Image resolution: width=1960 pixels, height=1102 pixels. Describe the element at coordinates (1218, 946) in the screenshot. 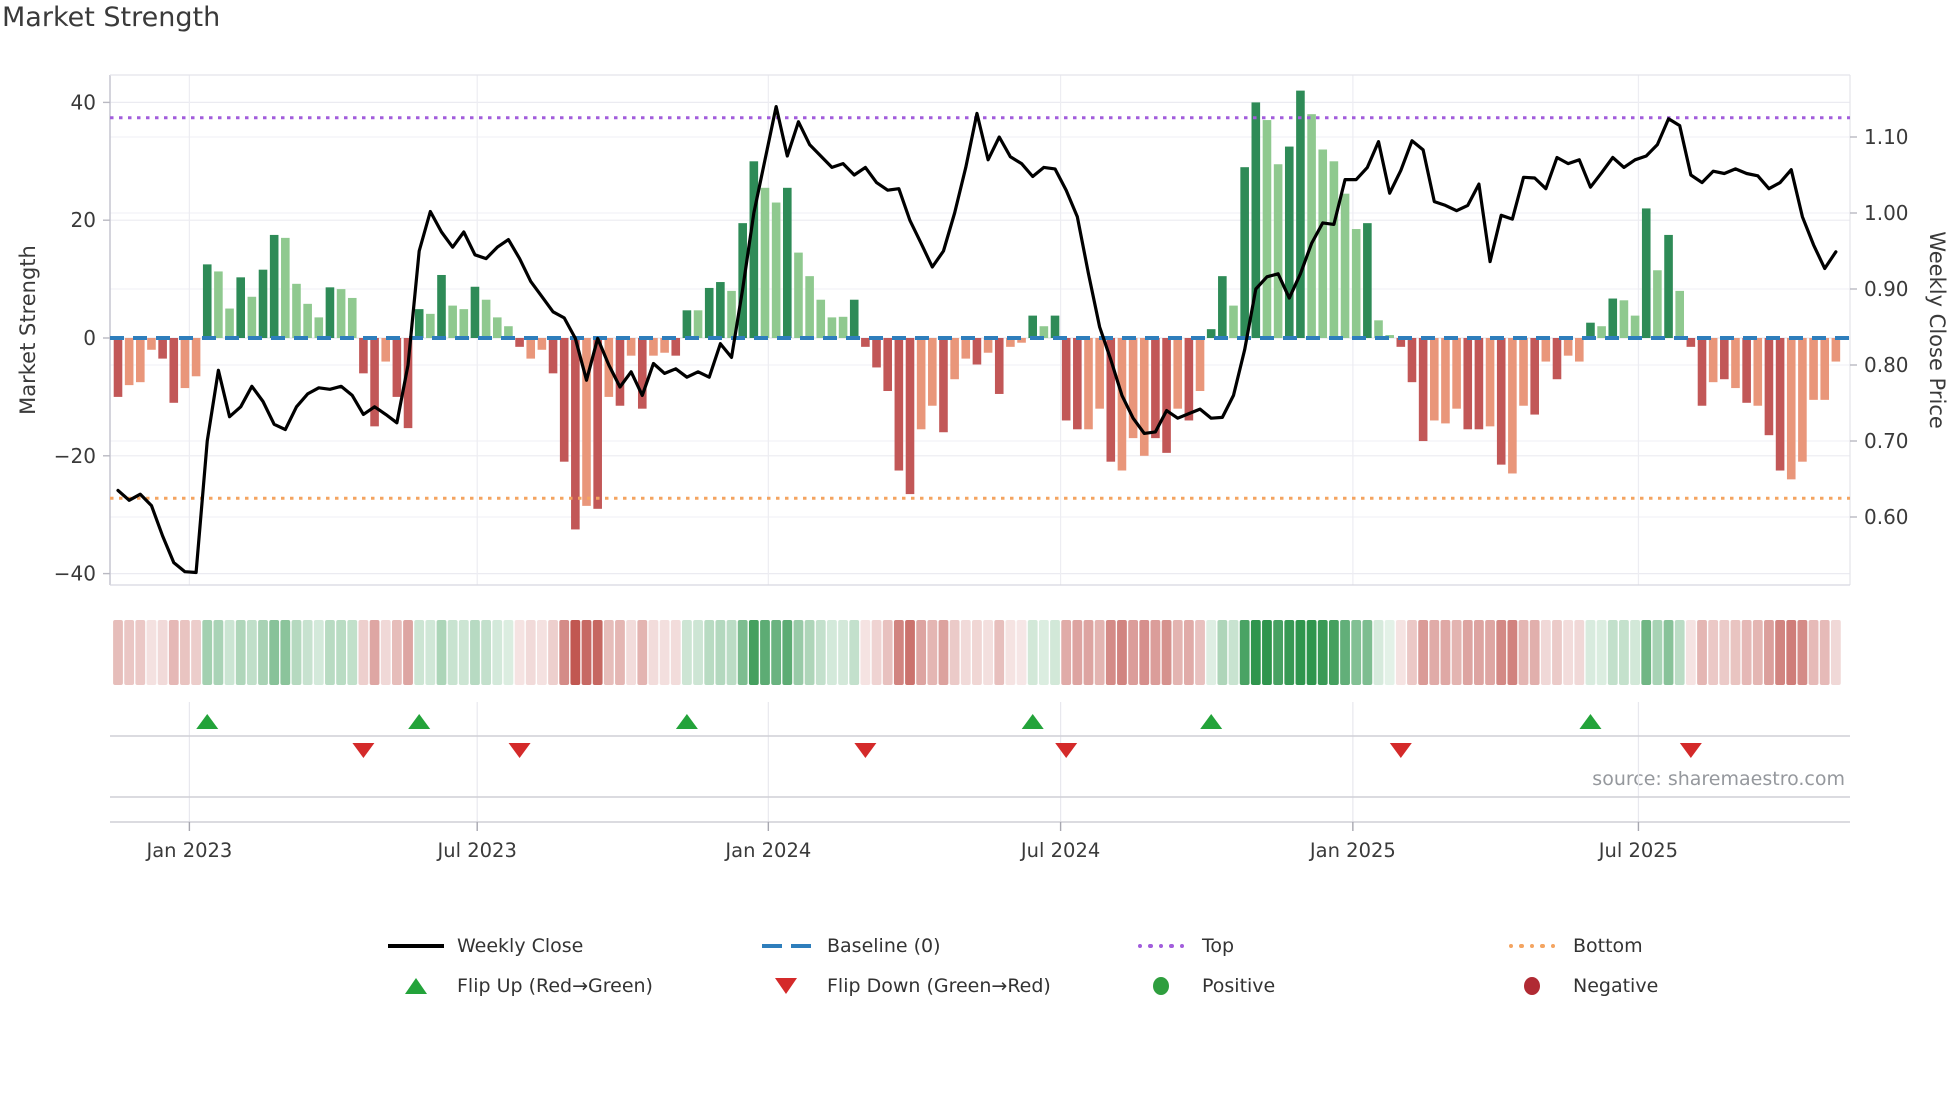

I see `legend-label-top: Top` at that location.